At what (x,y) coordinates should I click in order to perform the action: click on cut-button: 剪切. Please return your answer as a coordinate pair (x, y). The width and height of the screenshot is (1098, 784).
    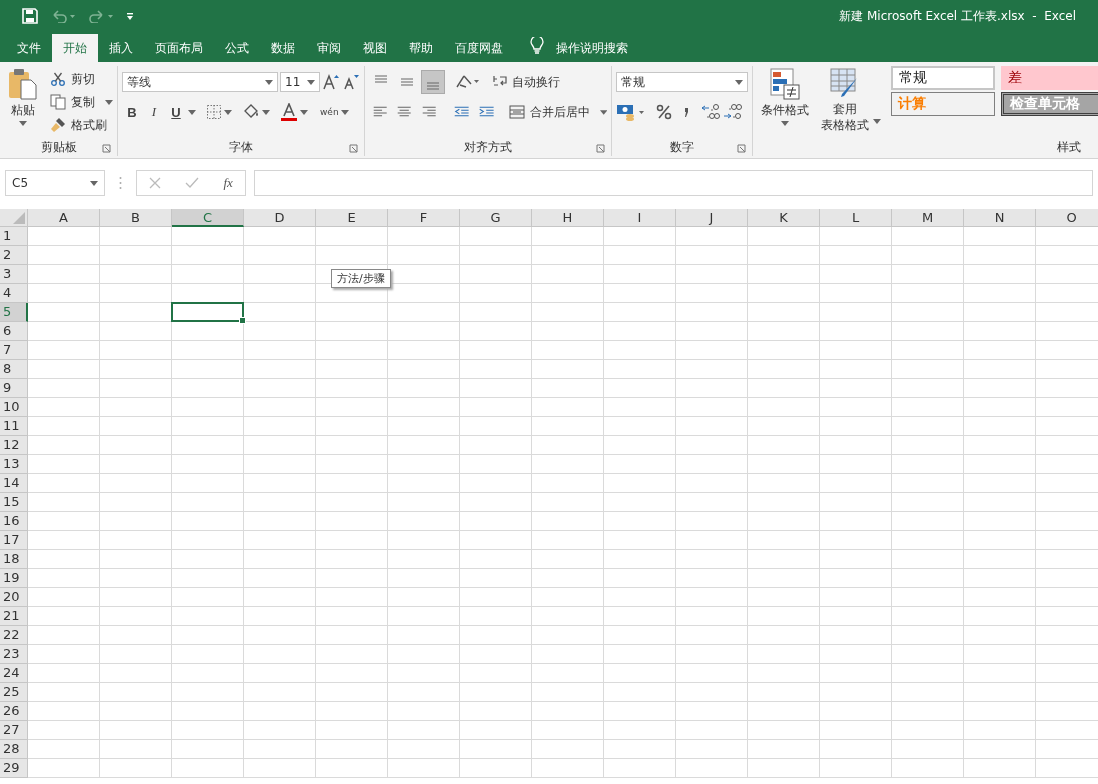
    Looking at the image, I should click on (81, 79).